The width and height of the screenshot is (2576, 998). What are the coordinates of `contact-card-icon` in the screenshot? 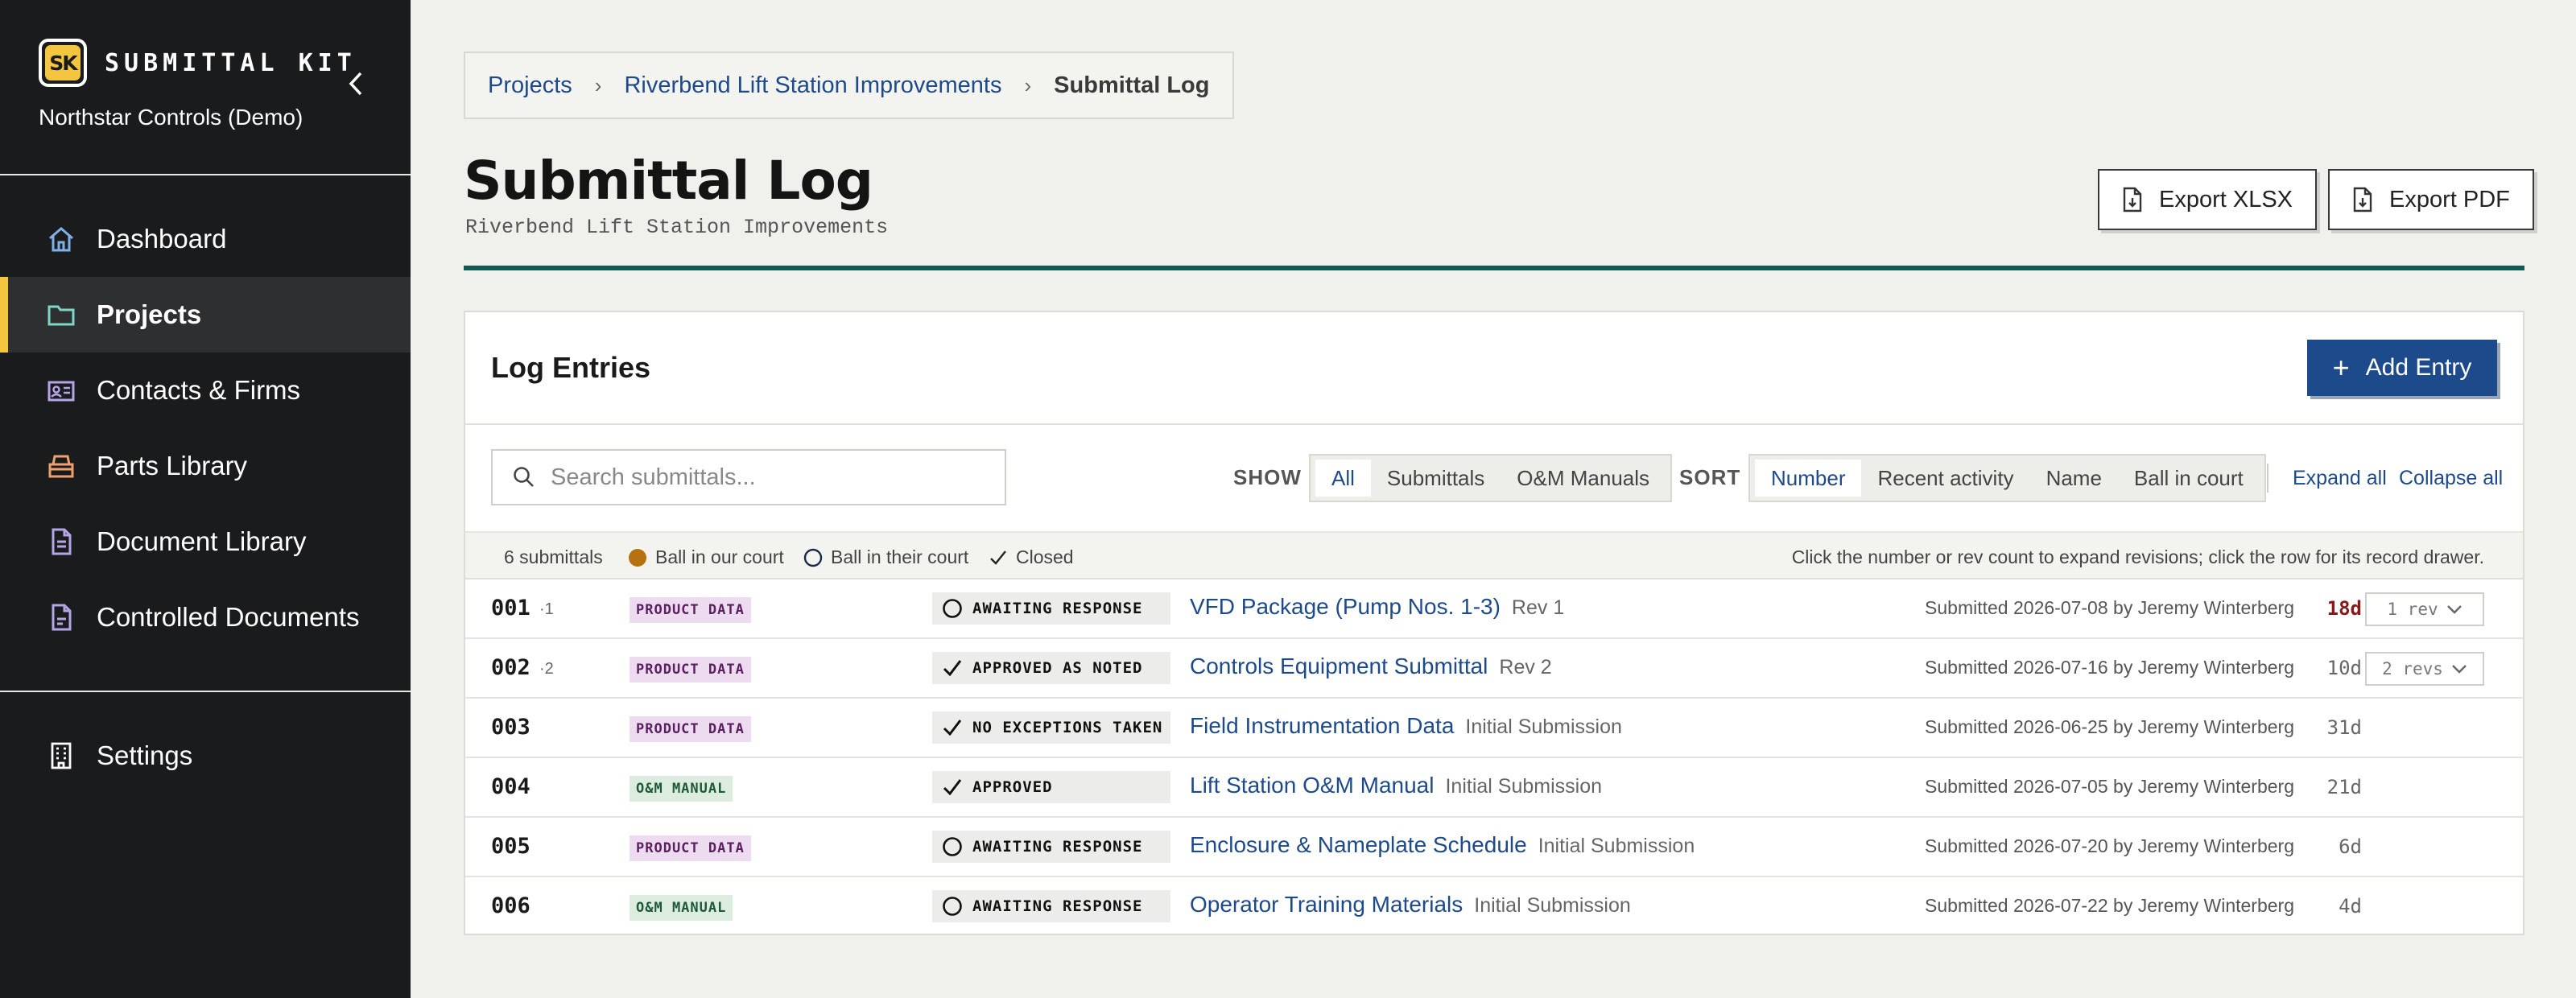 It's located at (61, 390).